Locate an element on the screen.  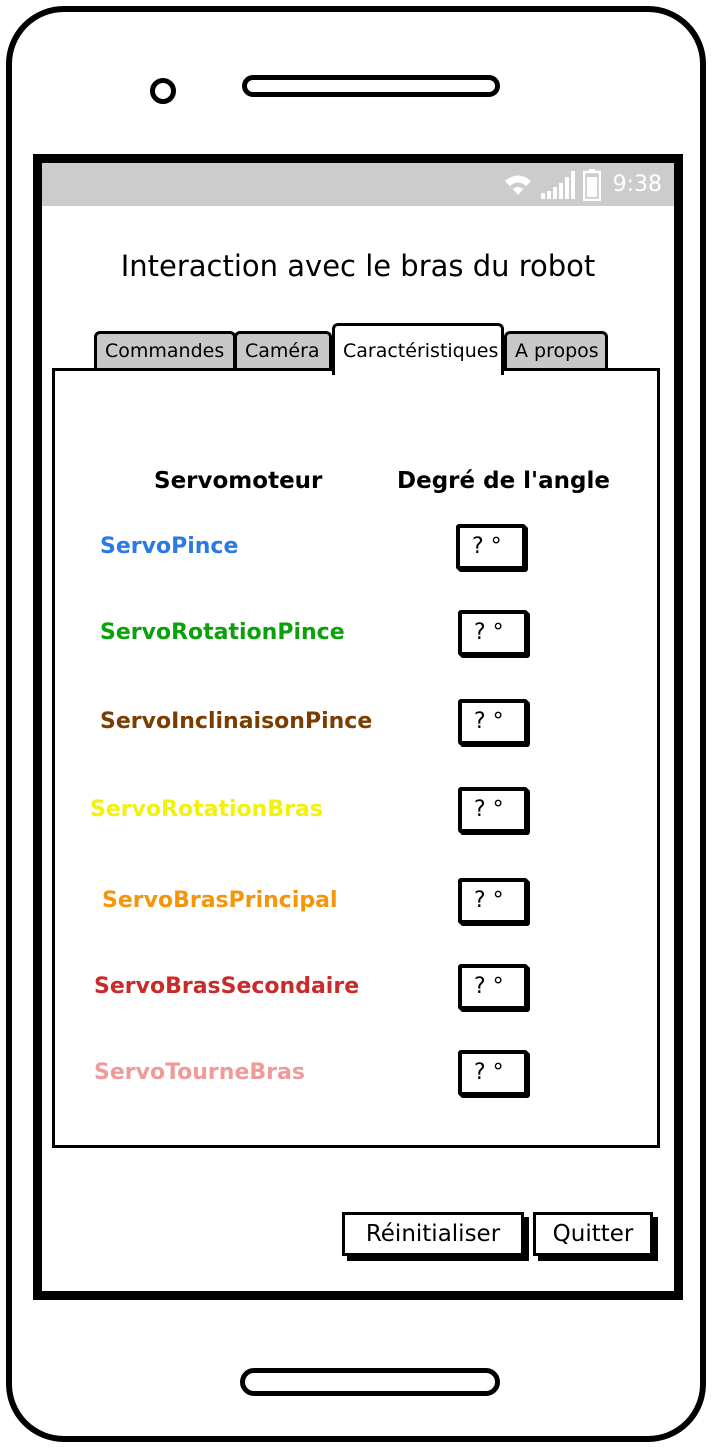
servo-label-rotation-pince: ServoRotationPince is located at coordinates (222, 632).